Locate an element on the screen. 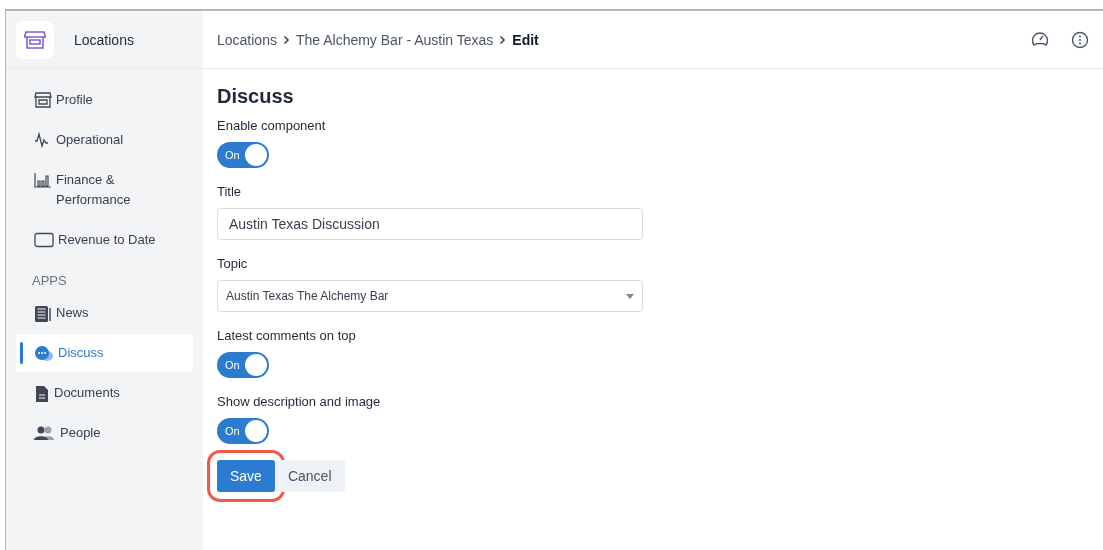 The height and width of the screenshot is (550, 1103). dropdown-caret-icon is located at coordinates (630, 296).